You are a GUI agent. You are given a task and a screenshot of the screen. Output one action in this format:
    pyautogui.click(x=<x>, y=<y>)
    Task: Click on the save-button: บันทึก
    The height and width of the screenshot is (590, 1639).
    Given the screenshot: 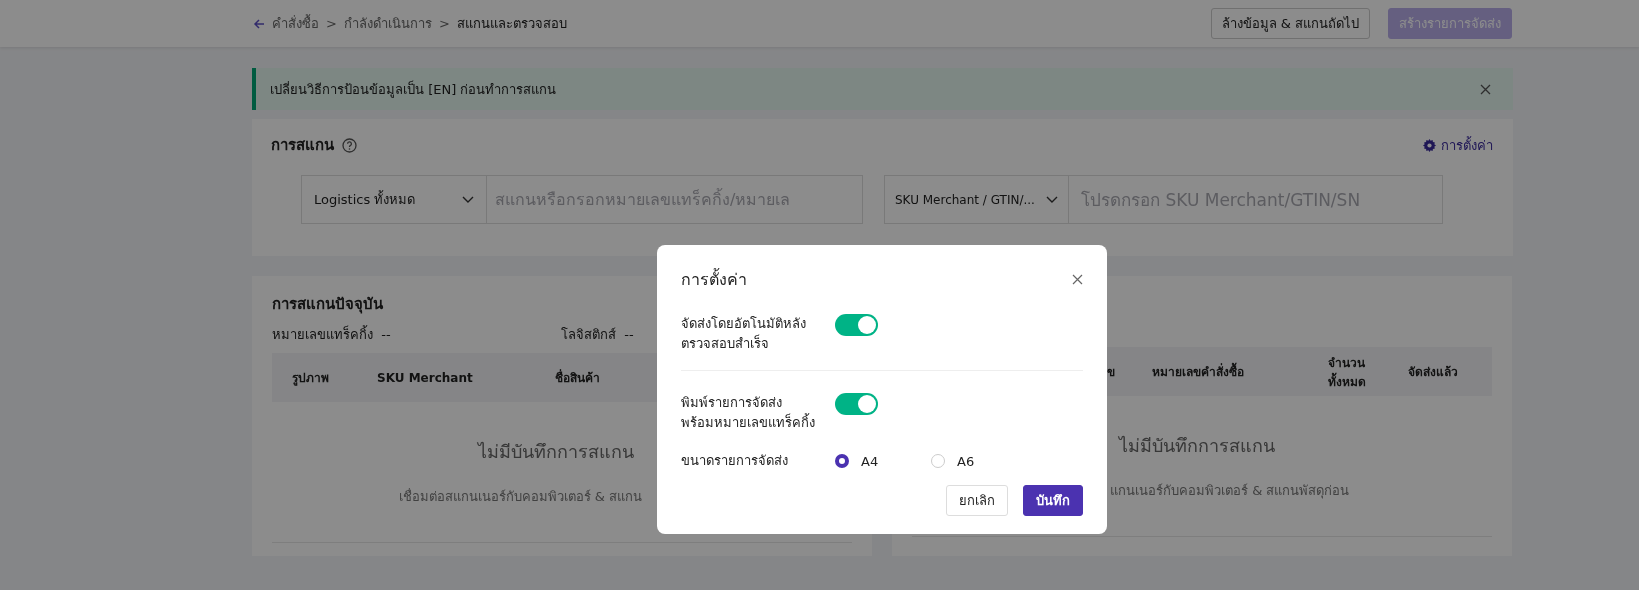 What is the action you would take?
    pyautogui.click(x=1053, y=500)
    